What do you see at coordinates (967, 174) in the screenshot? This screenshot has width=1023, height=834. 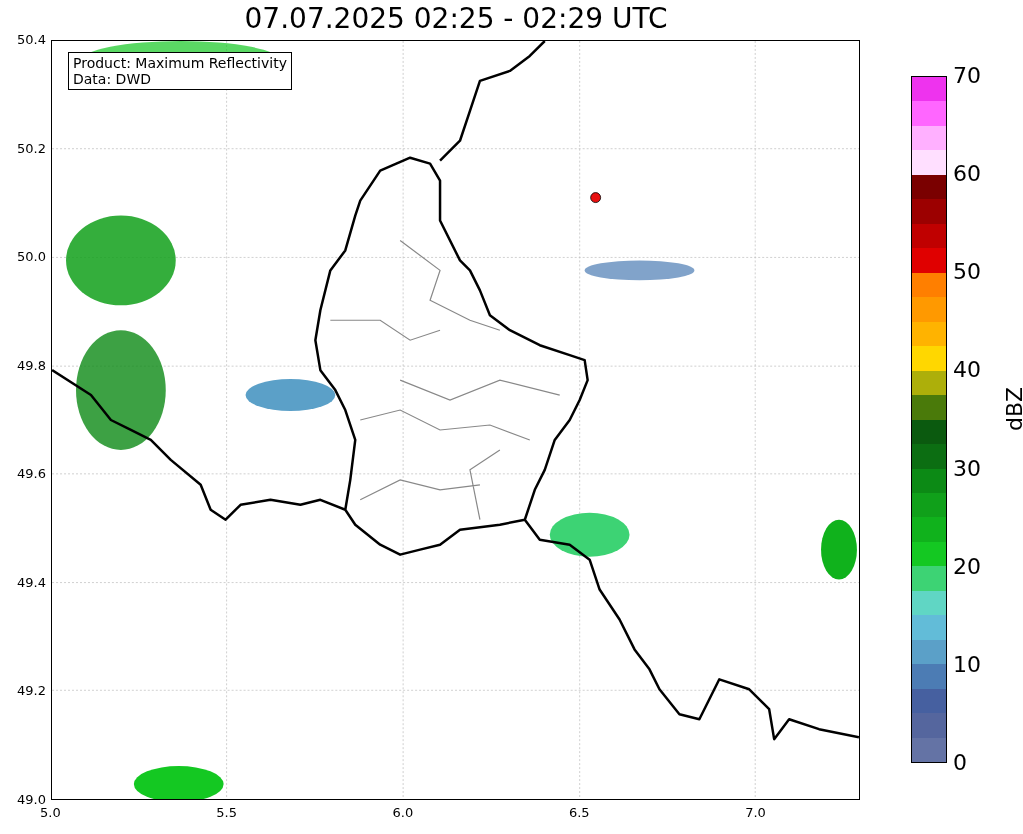 I see `colorbar-tick-label: 60` at bounding box center [967, 174].